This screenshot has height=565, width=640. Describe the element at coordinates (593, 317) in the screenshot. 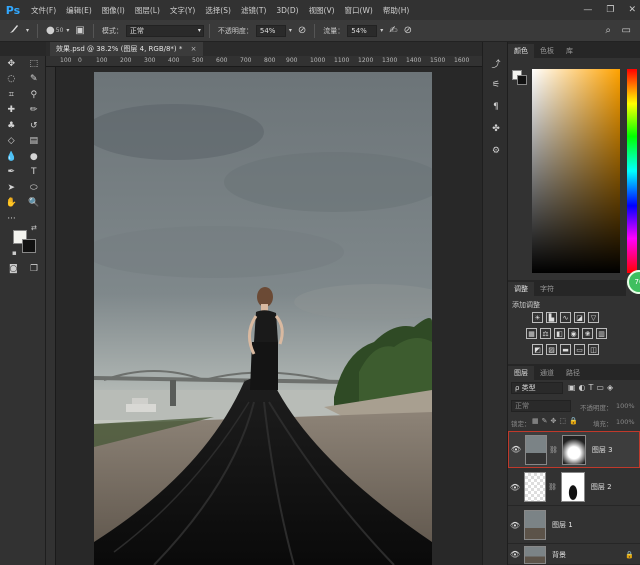

I see `vibrance-icon: ▽` at that location.